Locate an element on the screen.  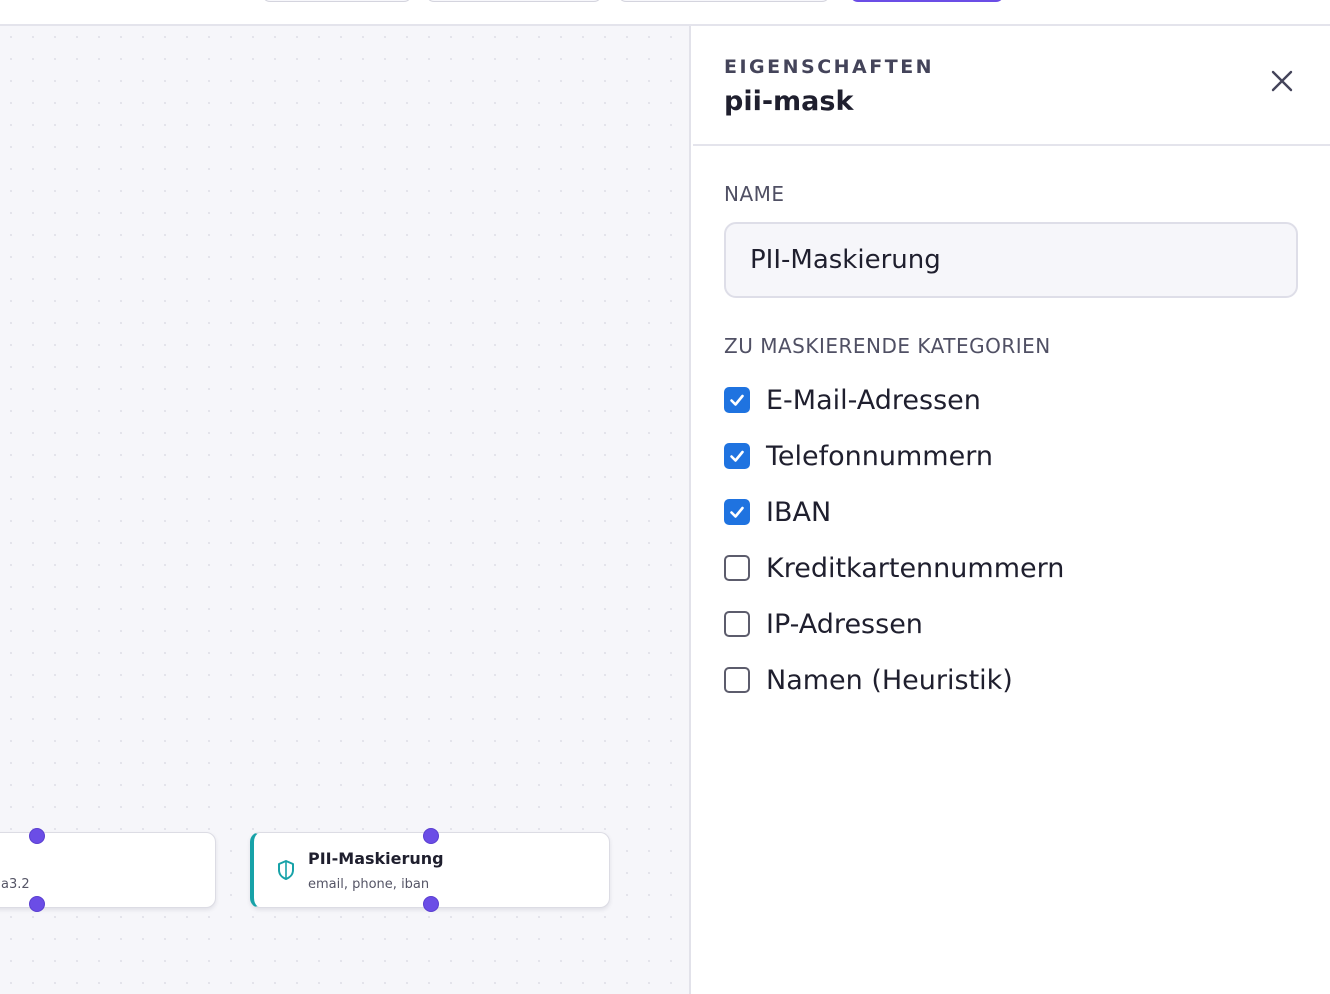
panel-eyebrow: EIGENSCHAFTEN is located at coordinates (829, 67).